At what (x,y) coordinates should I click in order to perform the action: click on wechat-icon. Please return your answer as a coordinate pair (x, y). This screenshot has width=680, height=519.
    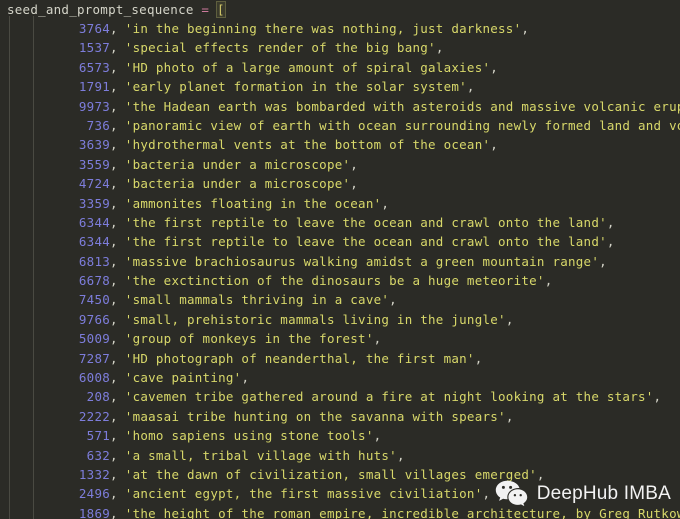
    Looking at the image, I should click on (511, 493).